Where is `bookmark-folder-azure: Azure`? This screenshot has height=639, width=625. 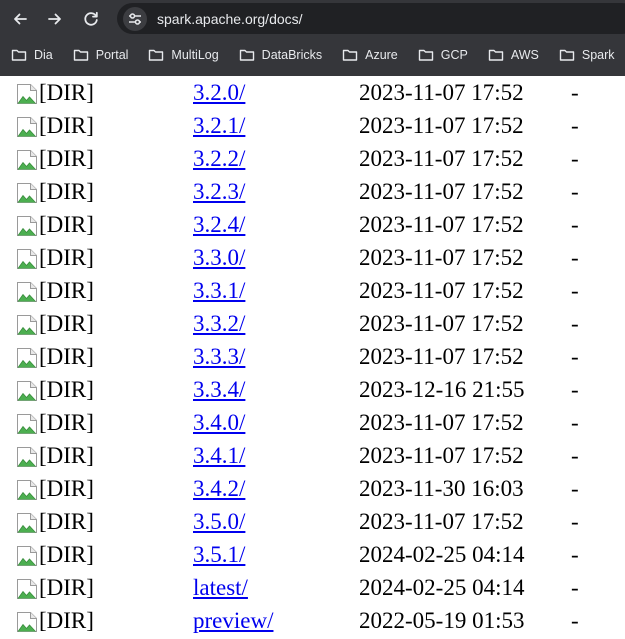 bookmark-folder-azure: Azure is located at coordinates (370, 55).